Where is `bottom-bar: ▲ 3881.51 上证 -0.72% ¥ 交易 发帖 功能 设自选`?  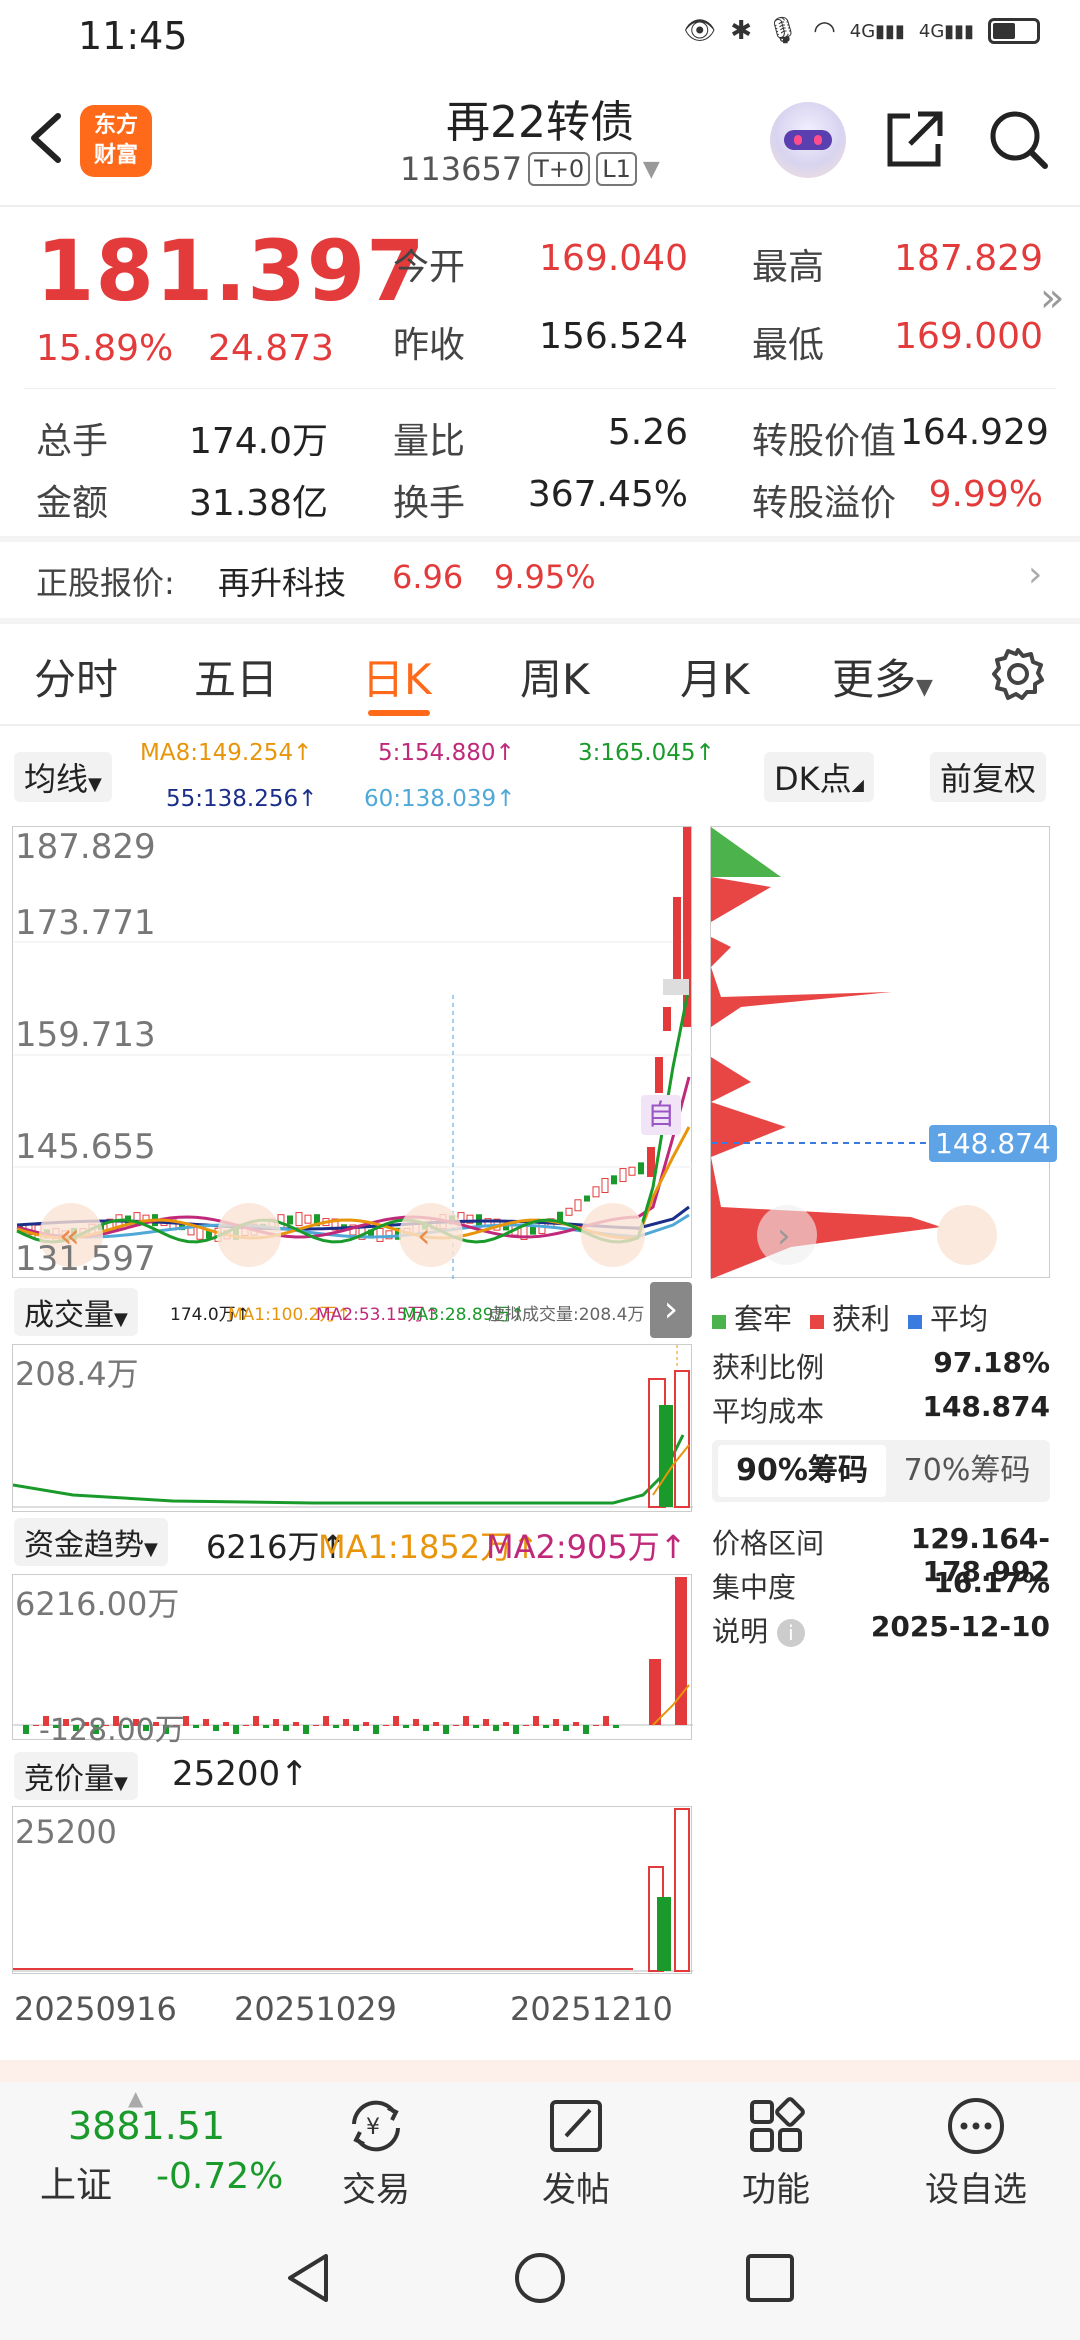 bottom-bar: ▲ 3881.51 上证 -0.72% ¥ 交易 发帖 功能 设自选 is located at coordinates (540, 2152).